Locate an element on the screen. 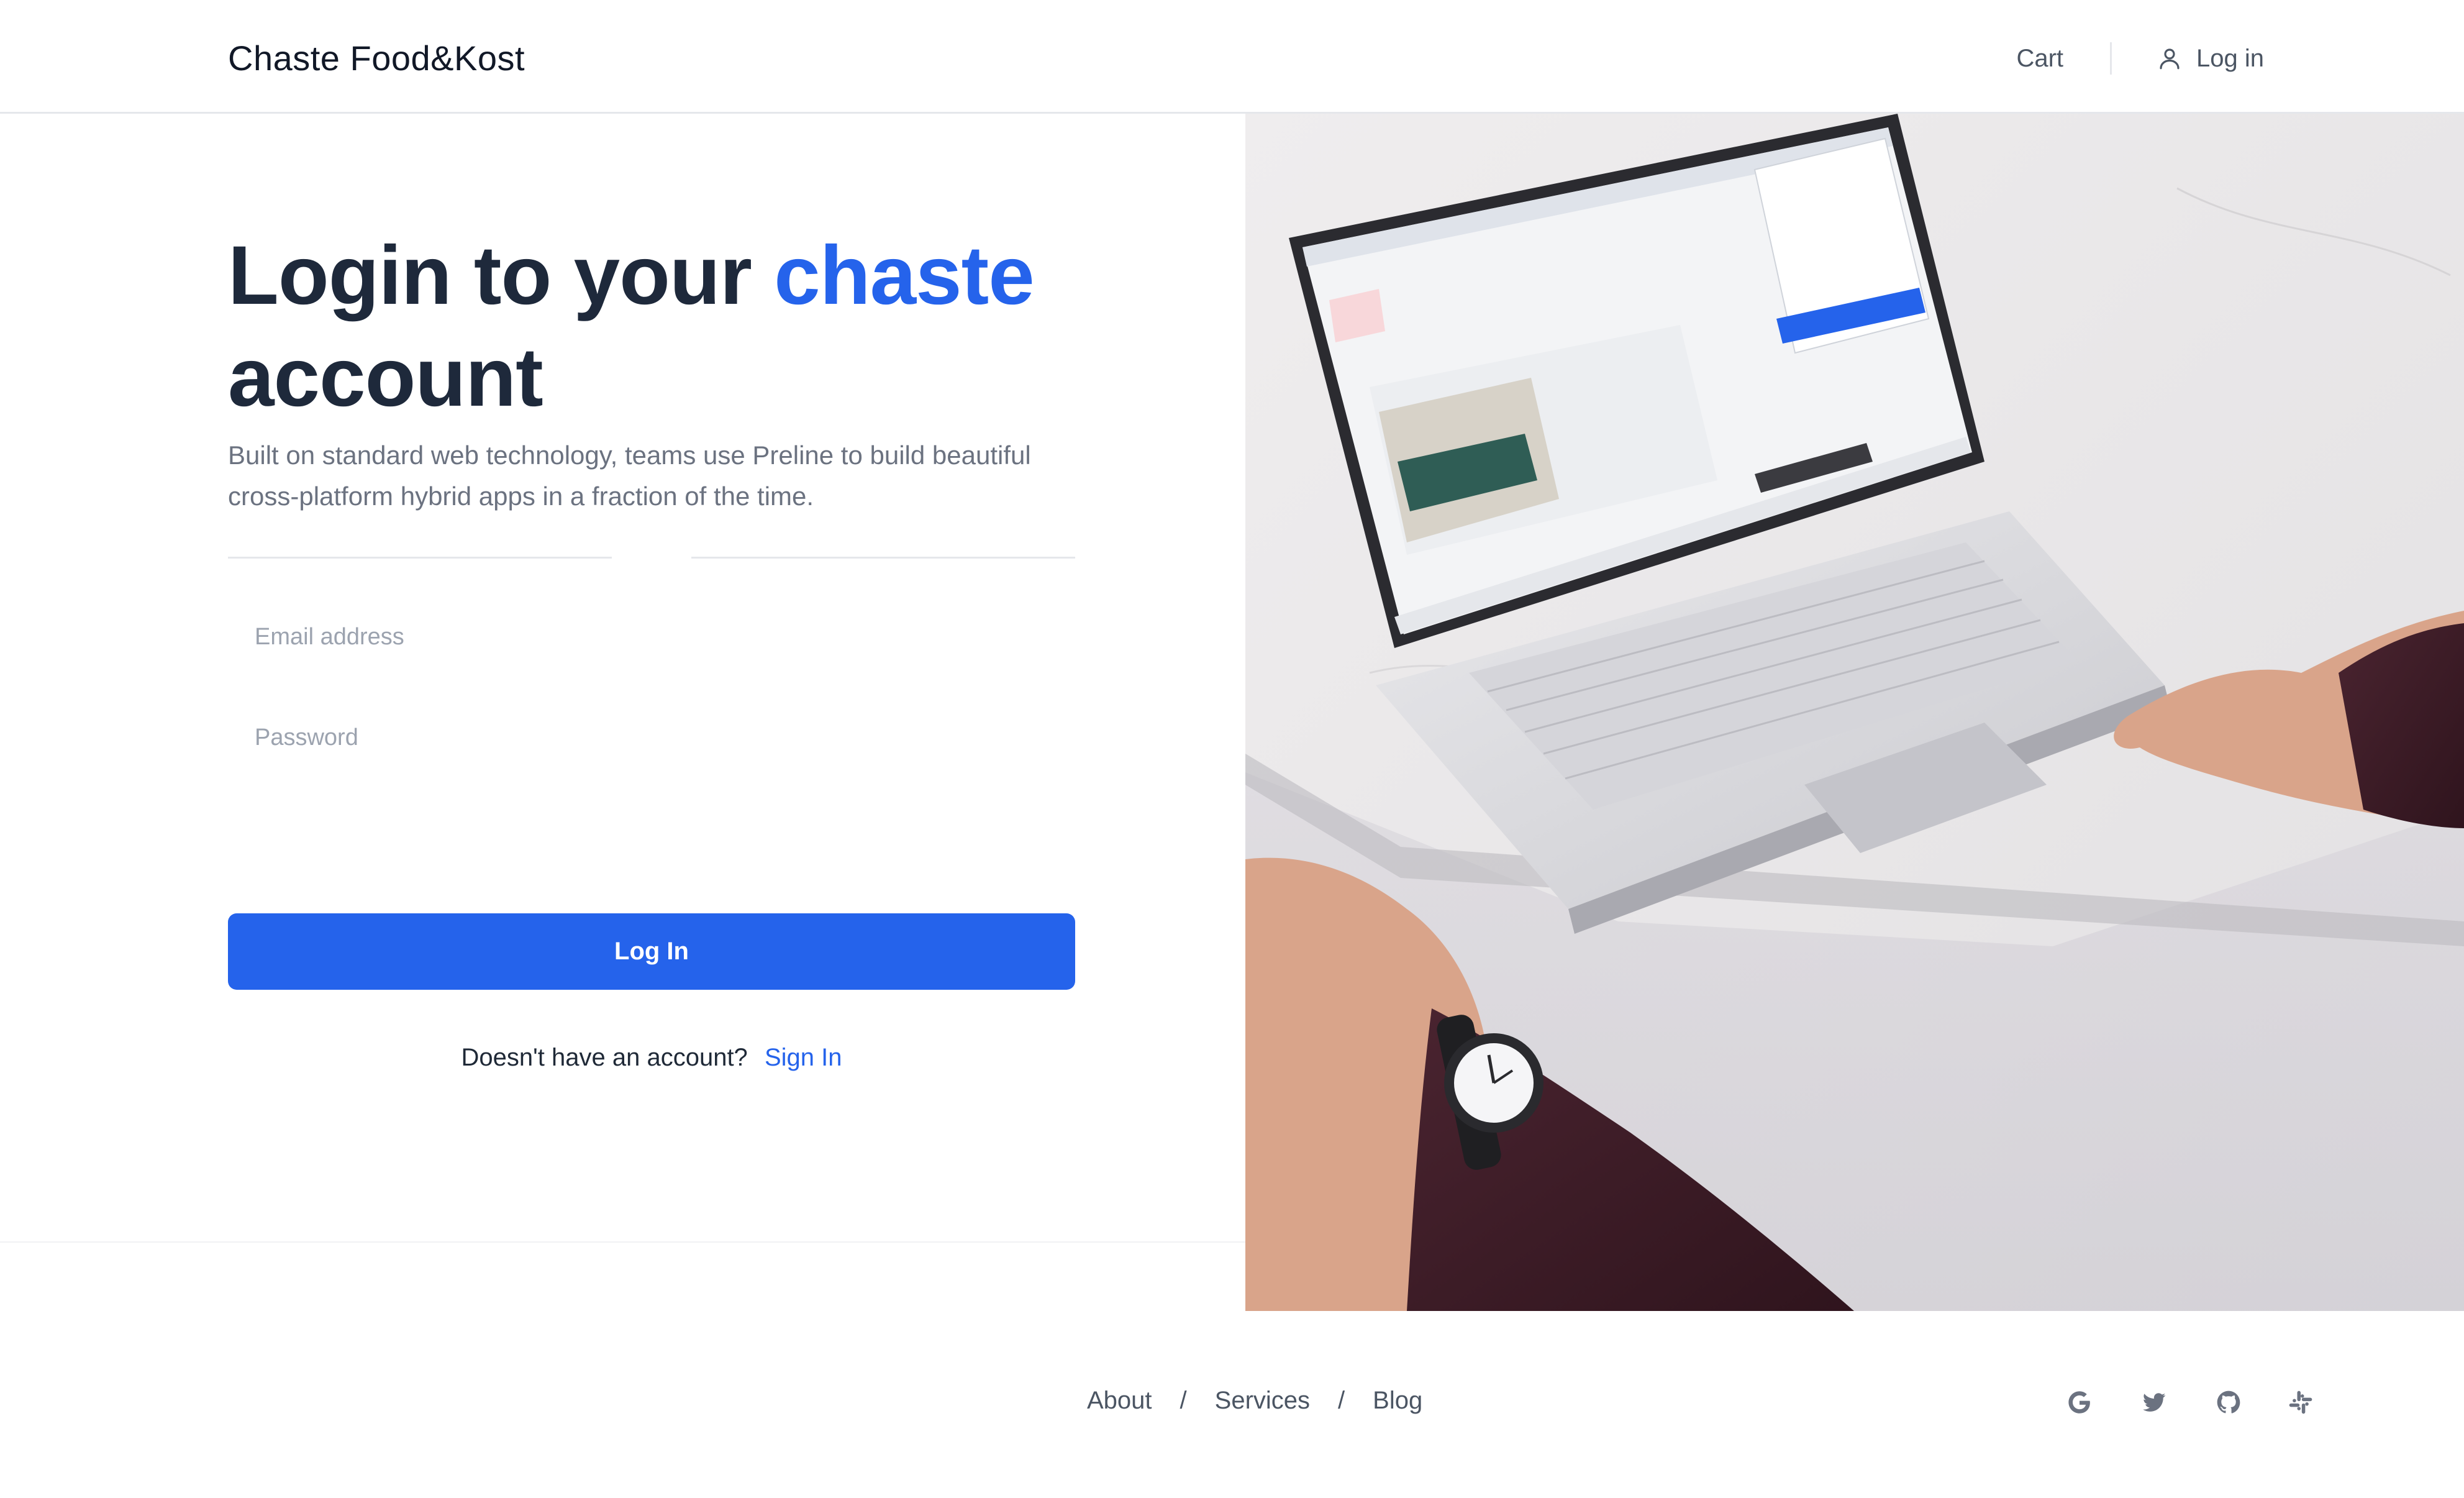 This screenshot has height=1498, width=2464. footer-link-blog: Blog is located at coordinates (1397, 1401).